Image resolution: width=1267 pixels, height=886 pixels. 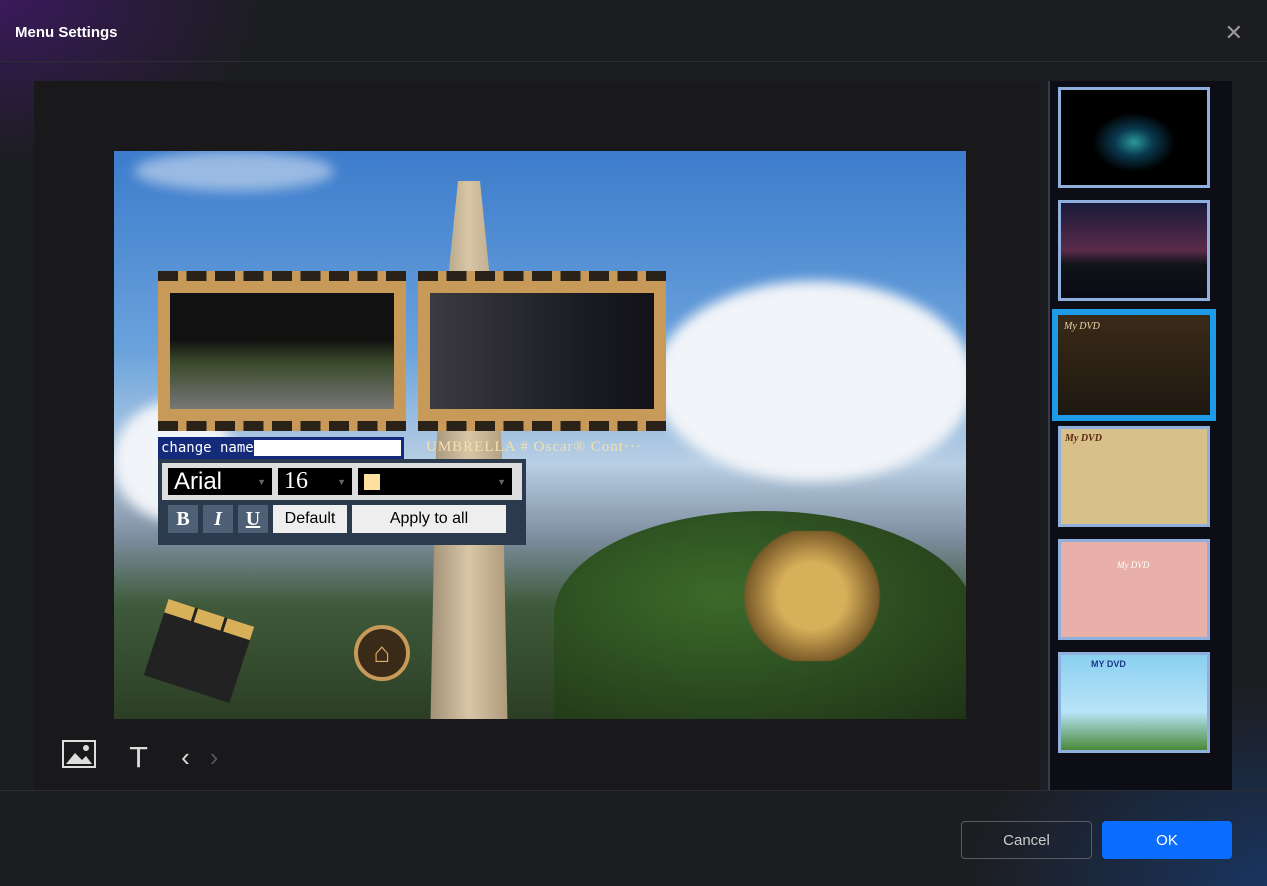 I want to click on apply-to-all-button: Apply to all, so click(x=429, y=519).